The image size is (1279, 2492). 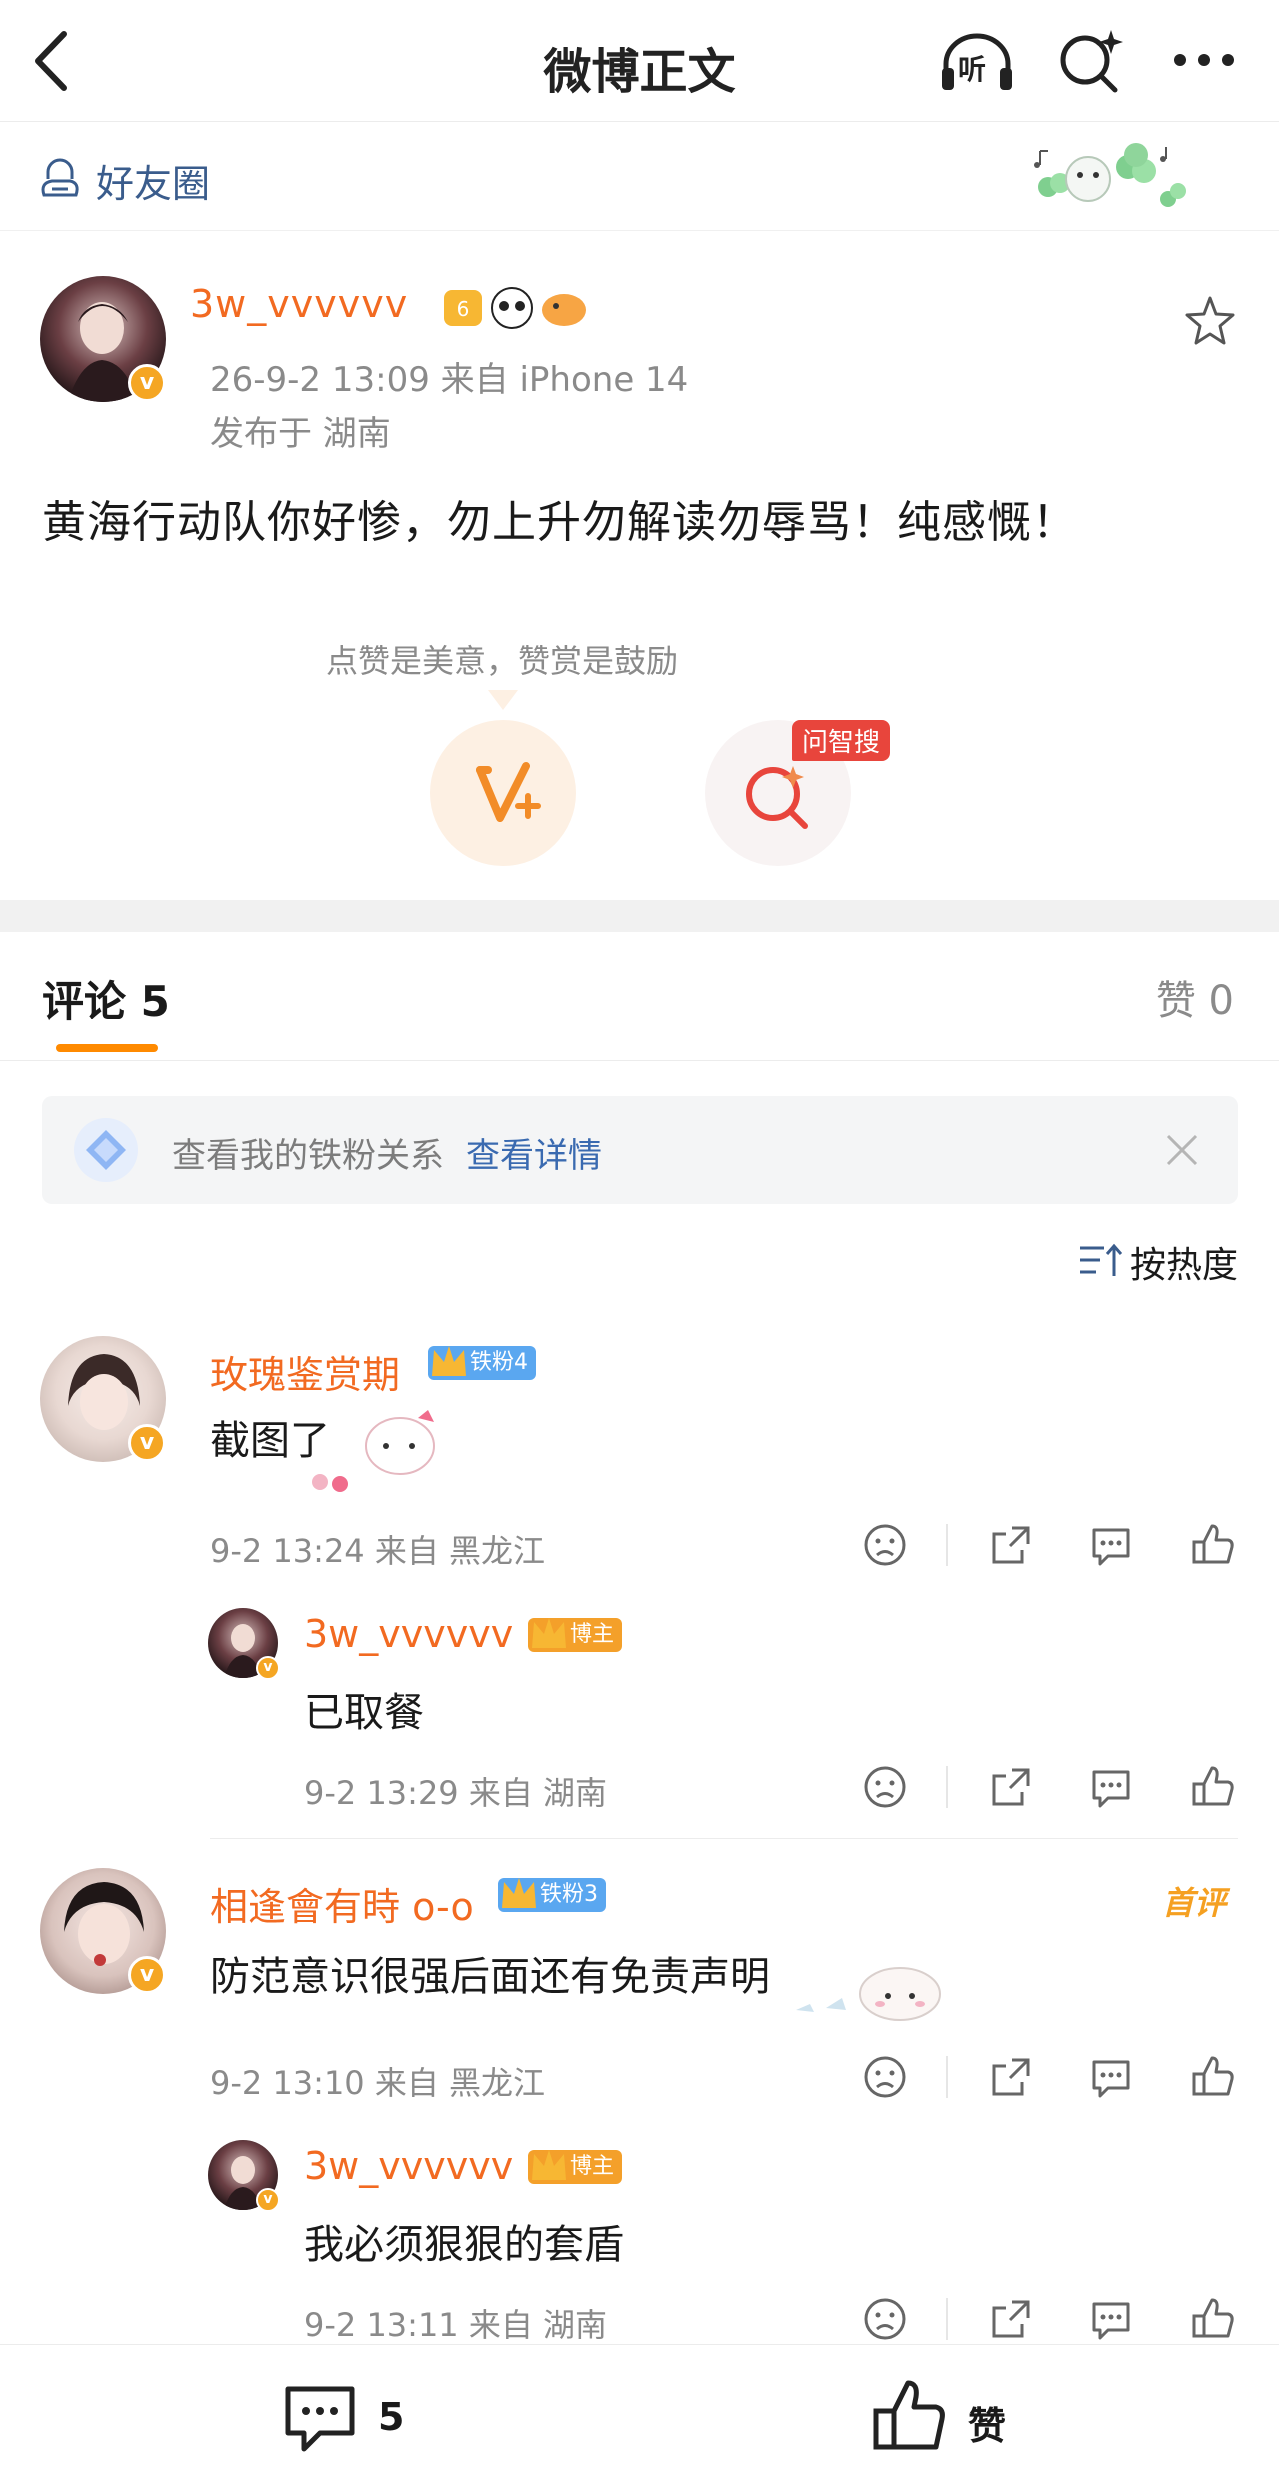 I want to click on fan-details-link: 查看详情, so click(x=534, y=1152).